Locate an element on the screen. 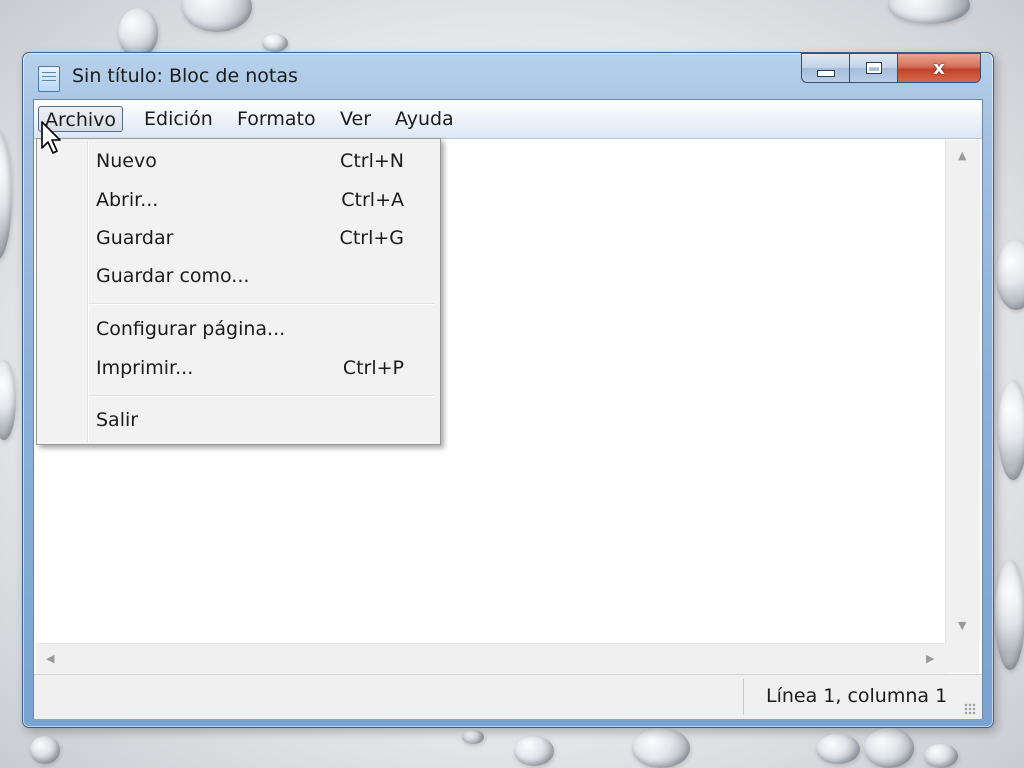  maximize-icon is located at coordinates (873, 68).